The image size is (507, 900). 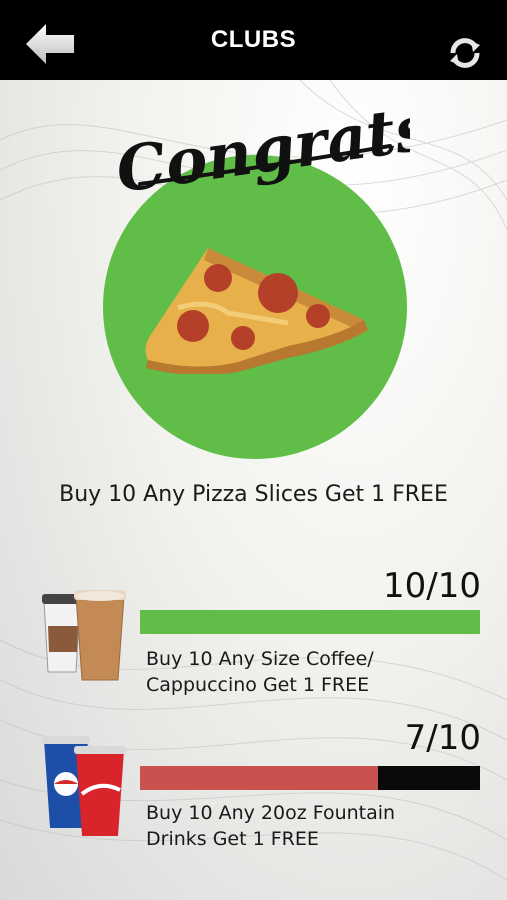 What do you see at coordinates (232, 839) in the screenshot?
I see `club-description-line2: Drinks Get 1 FREE` at bounding box center [232, 839].